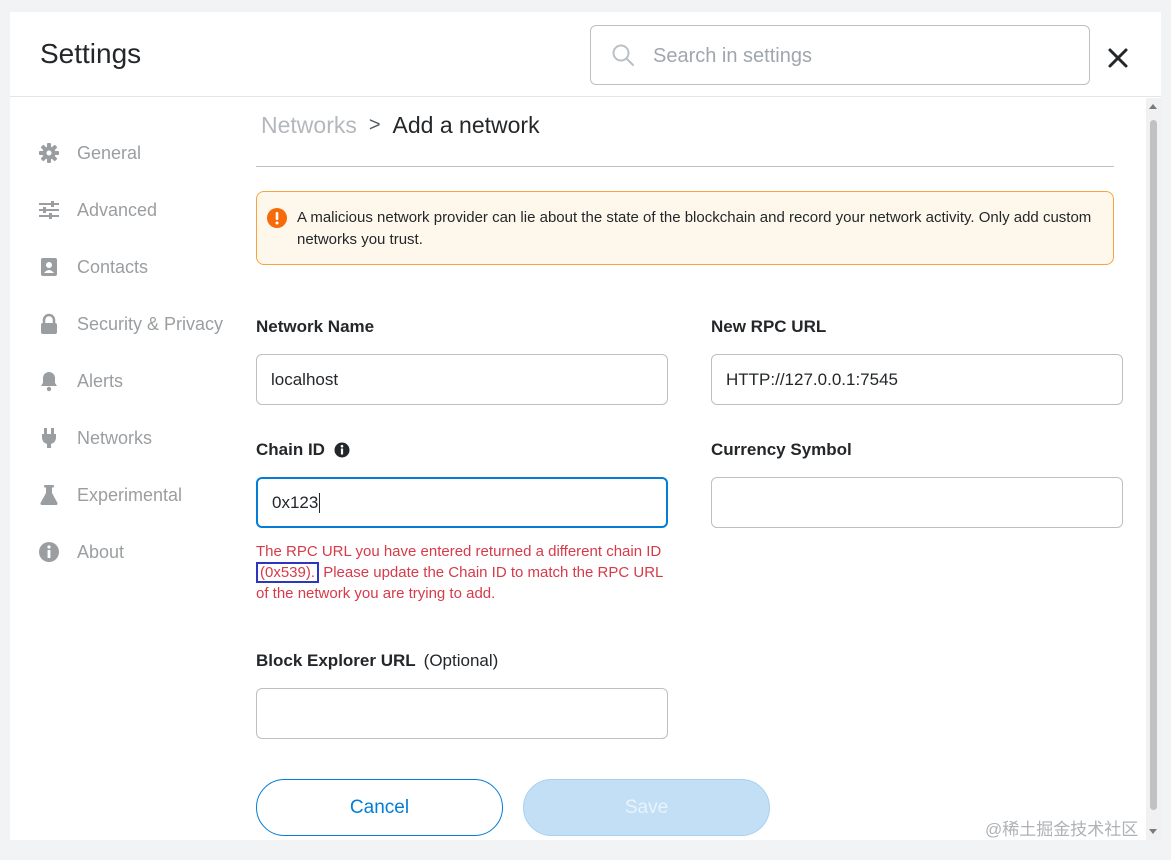  Describe the element at coordinates (462, 713) in the screenshot. I see `block-explorer-field` at that location.